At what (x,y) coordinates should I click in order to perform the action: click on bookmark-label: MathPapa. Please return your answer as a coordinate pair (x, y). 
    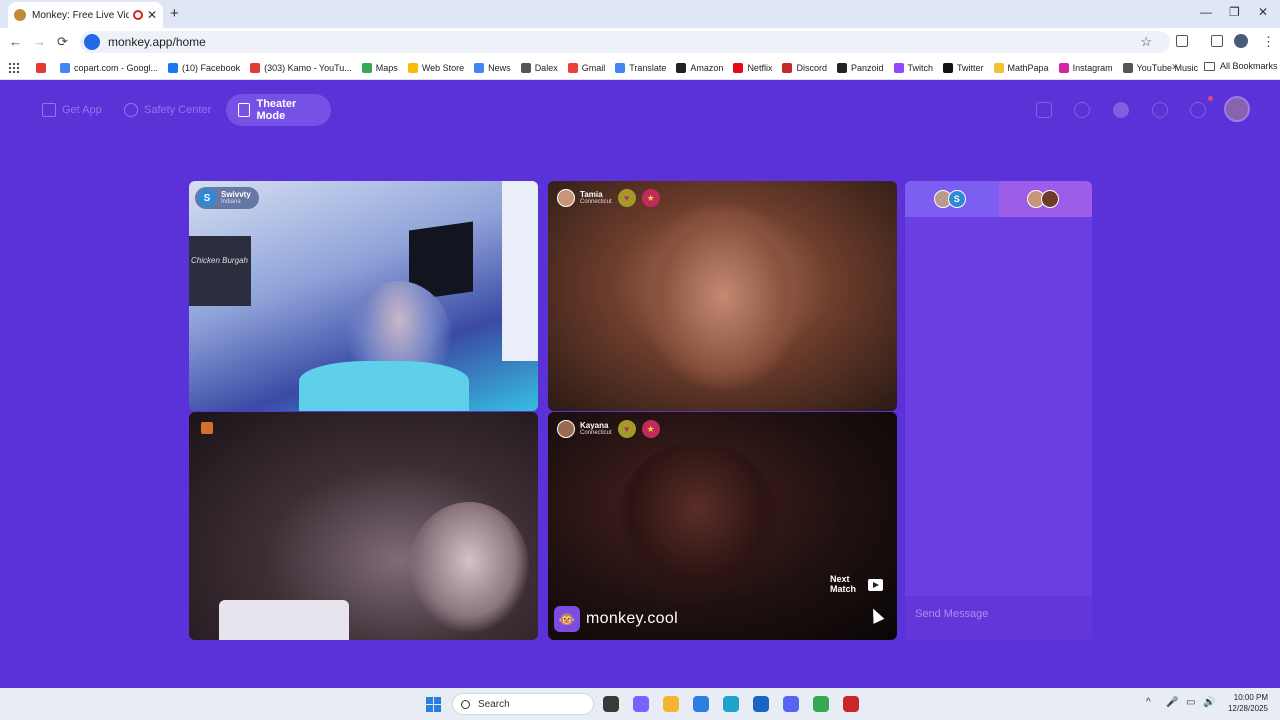
    Looking at the image, I should click on (1028, 67).